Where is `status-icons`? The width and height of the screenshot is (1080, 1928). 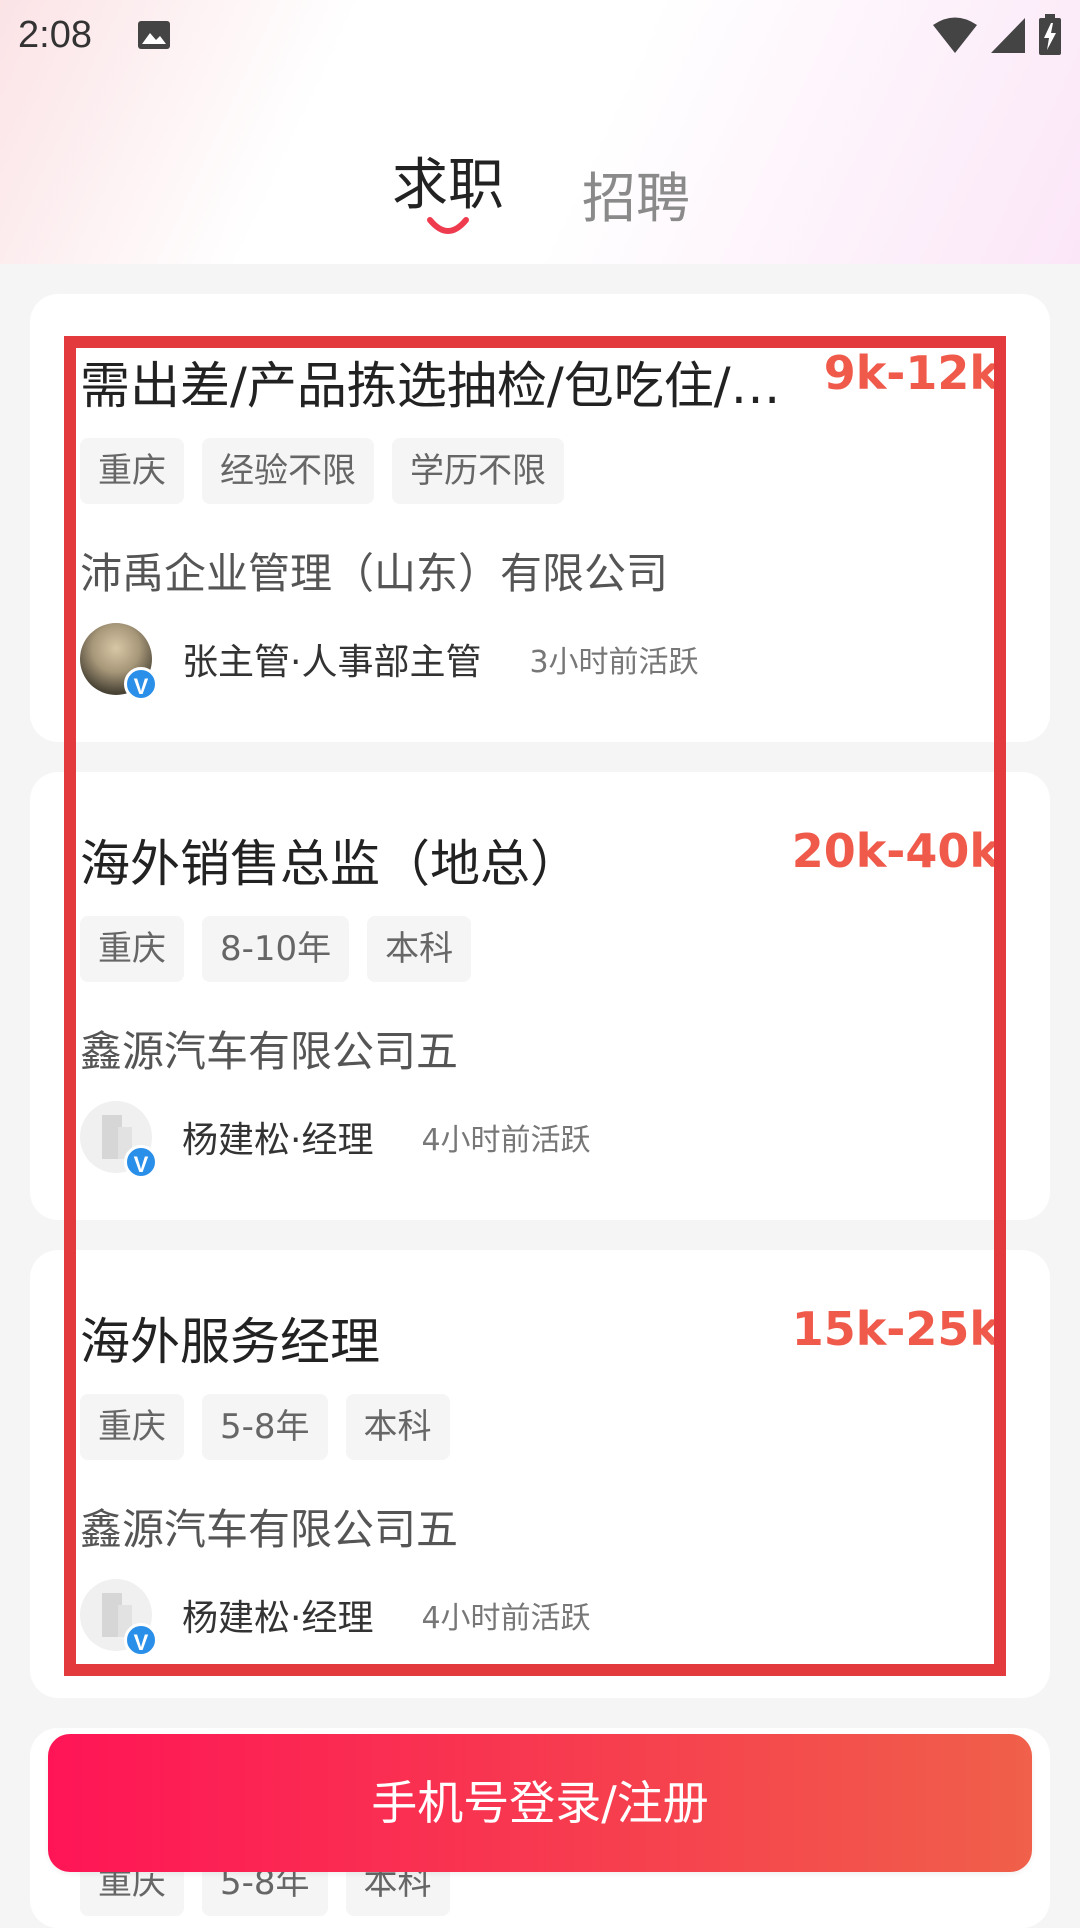 status-icons is located at coordinates (997, 35).